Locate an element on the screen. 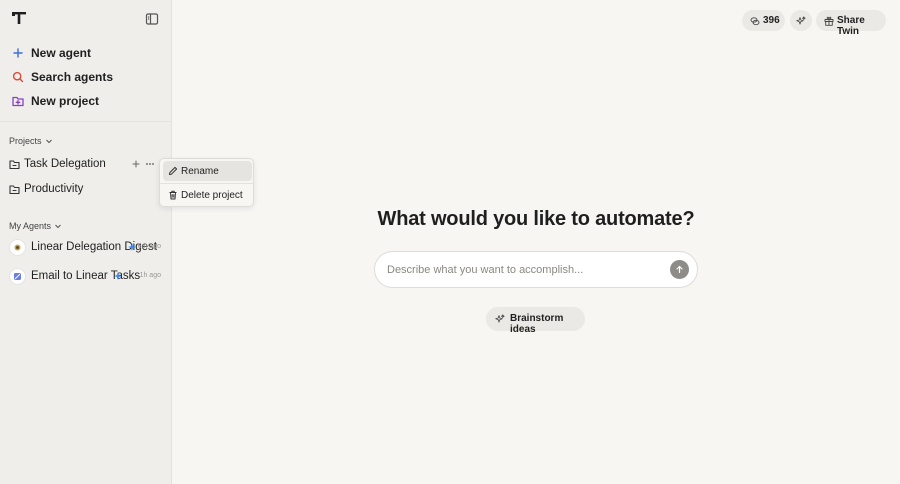  sidebar-item-productivity: Productivity is located at coordinates (86, 190).